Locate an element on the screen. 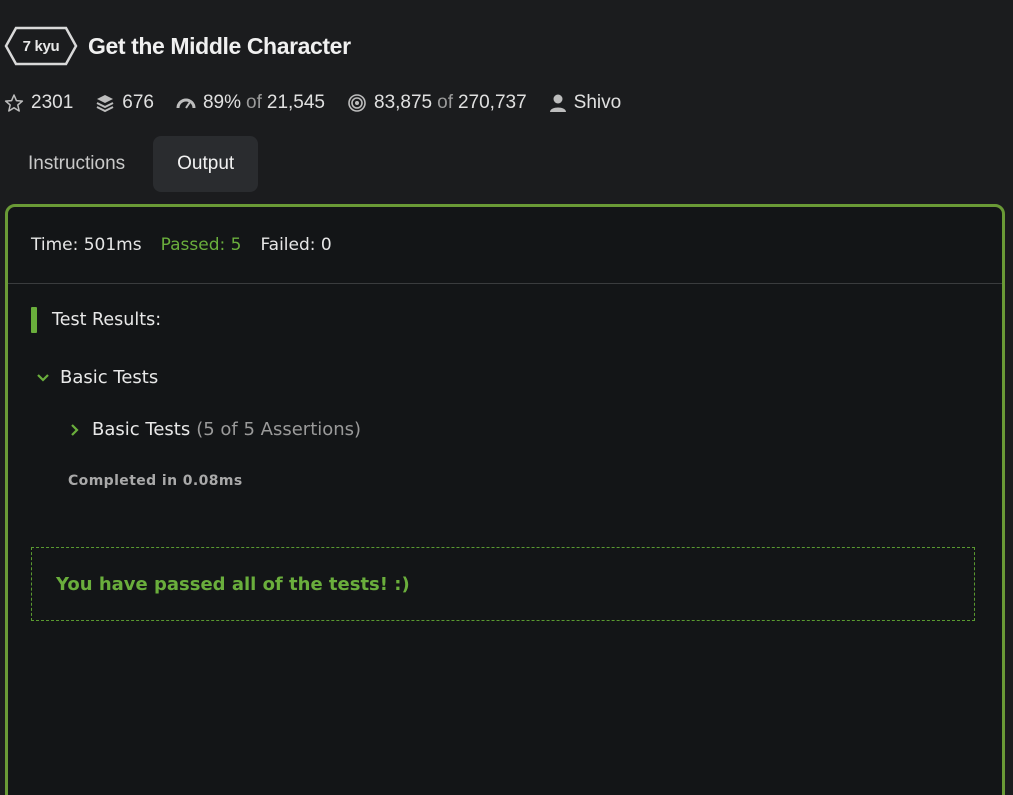 The width and height of the screenshot is (1013, 795). rank-badge: 7 kyu is located at coordinates (41, 46).